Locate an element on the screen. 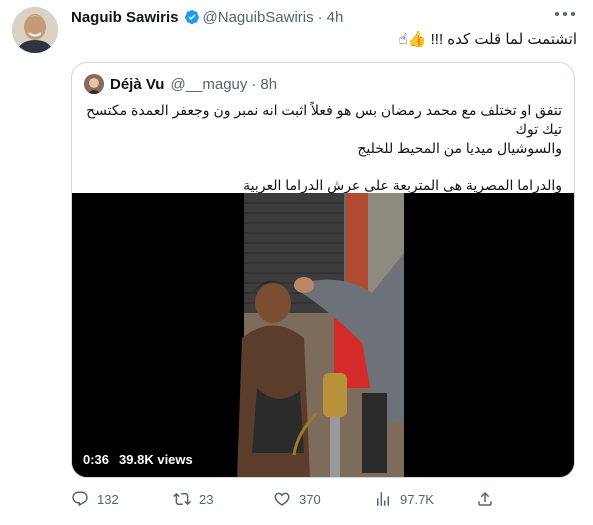  like-button: 370 is located at coordinates (297, 499).